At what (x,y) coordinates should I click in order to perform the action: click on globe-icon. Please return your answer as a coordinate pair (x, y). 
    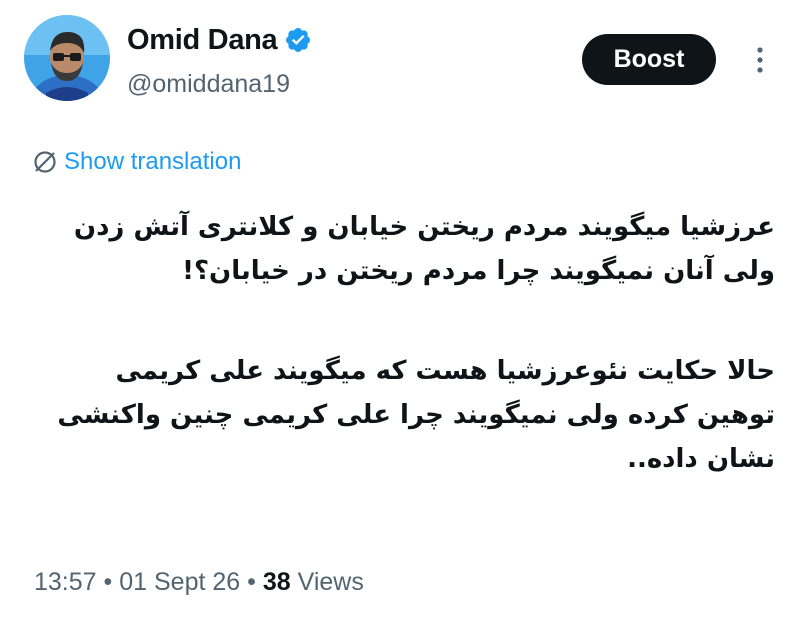
    Looking at the image, I should click on (45, 162).